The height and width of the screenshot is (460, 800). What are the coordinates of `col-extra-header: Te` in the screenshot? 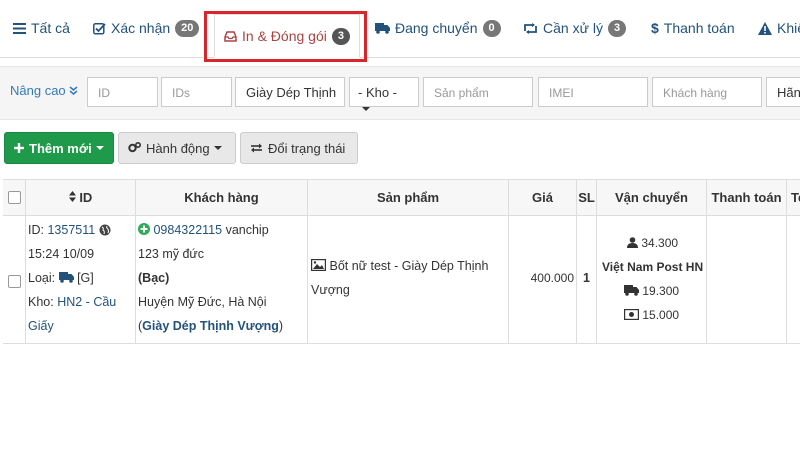 It's located at (793, 197).